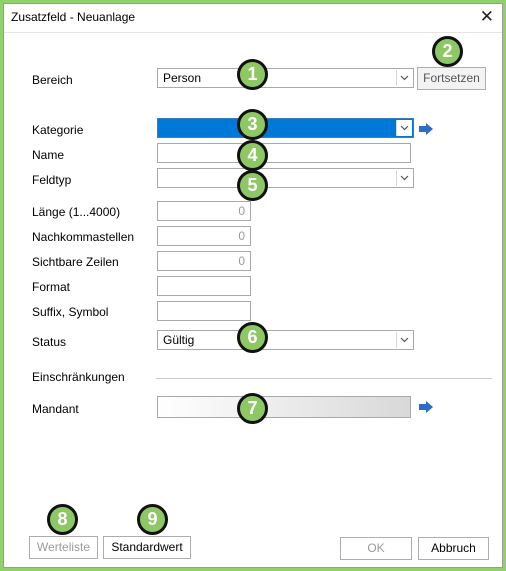 The height and width of the screenshot is (571, 506). What do you see at coordinates (252, 74) in the screenshot?
I see `callout-badge: 1` at bounding box center [252, 74].